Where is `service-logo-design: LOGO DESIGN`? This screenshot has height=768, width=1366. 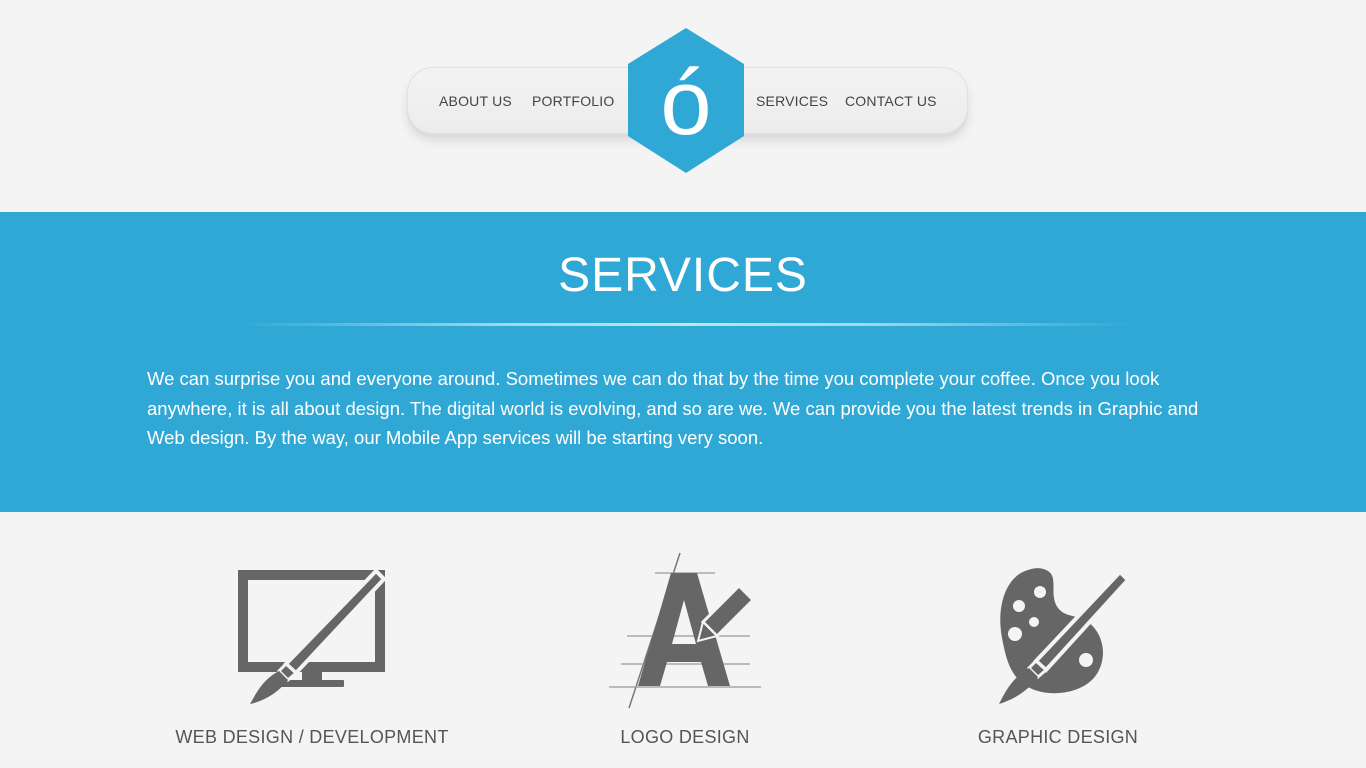 service-logo-design: LOGO DESIGN is located at coordinates (685, 653).